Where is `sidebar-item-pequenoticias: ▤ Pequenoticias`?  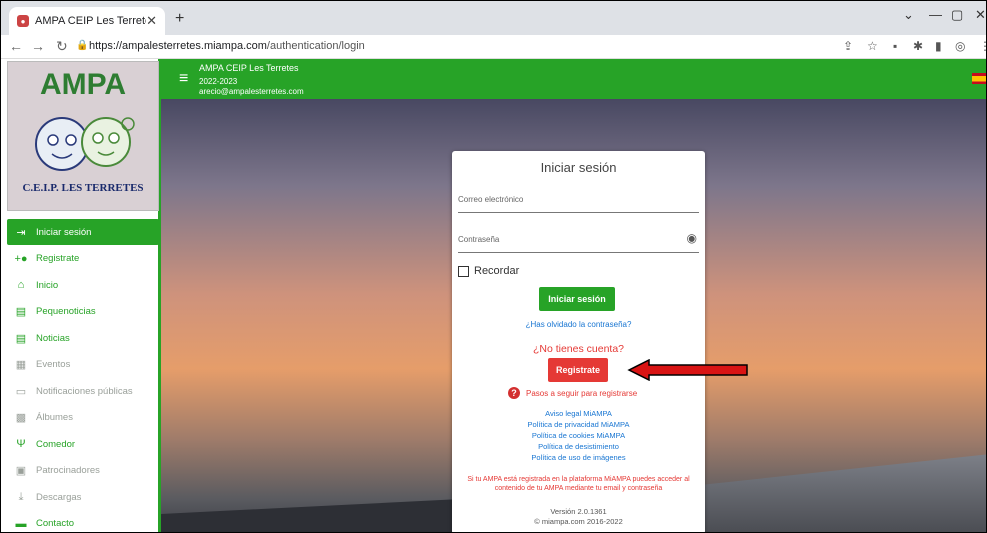
sidebar-item-pequenoticias: ▤ Pequenoticias is located at coordinates (83, 312).